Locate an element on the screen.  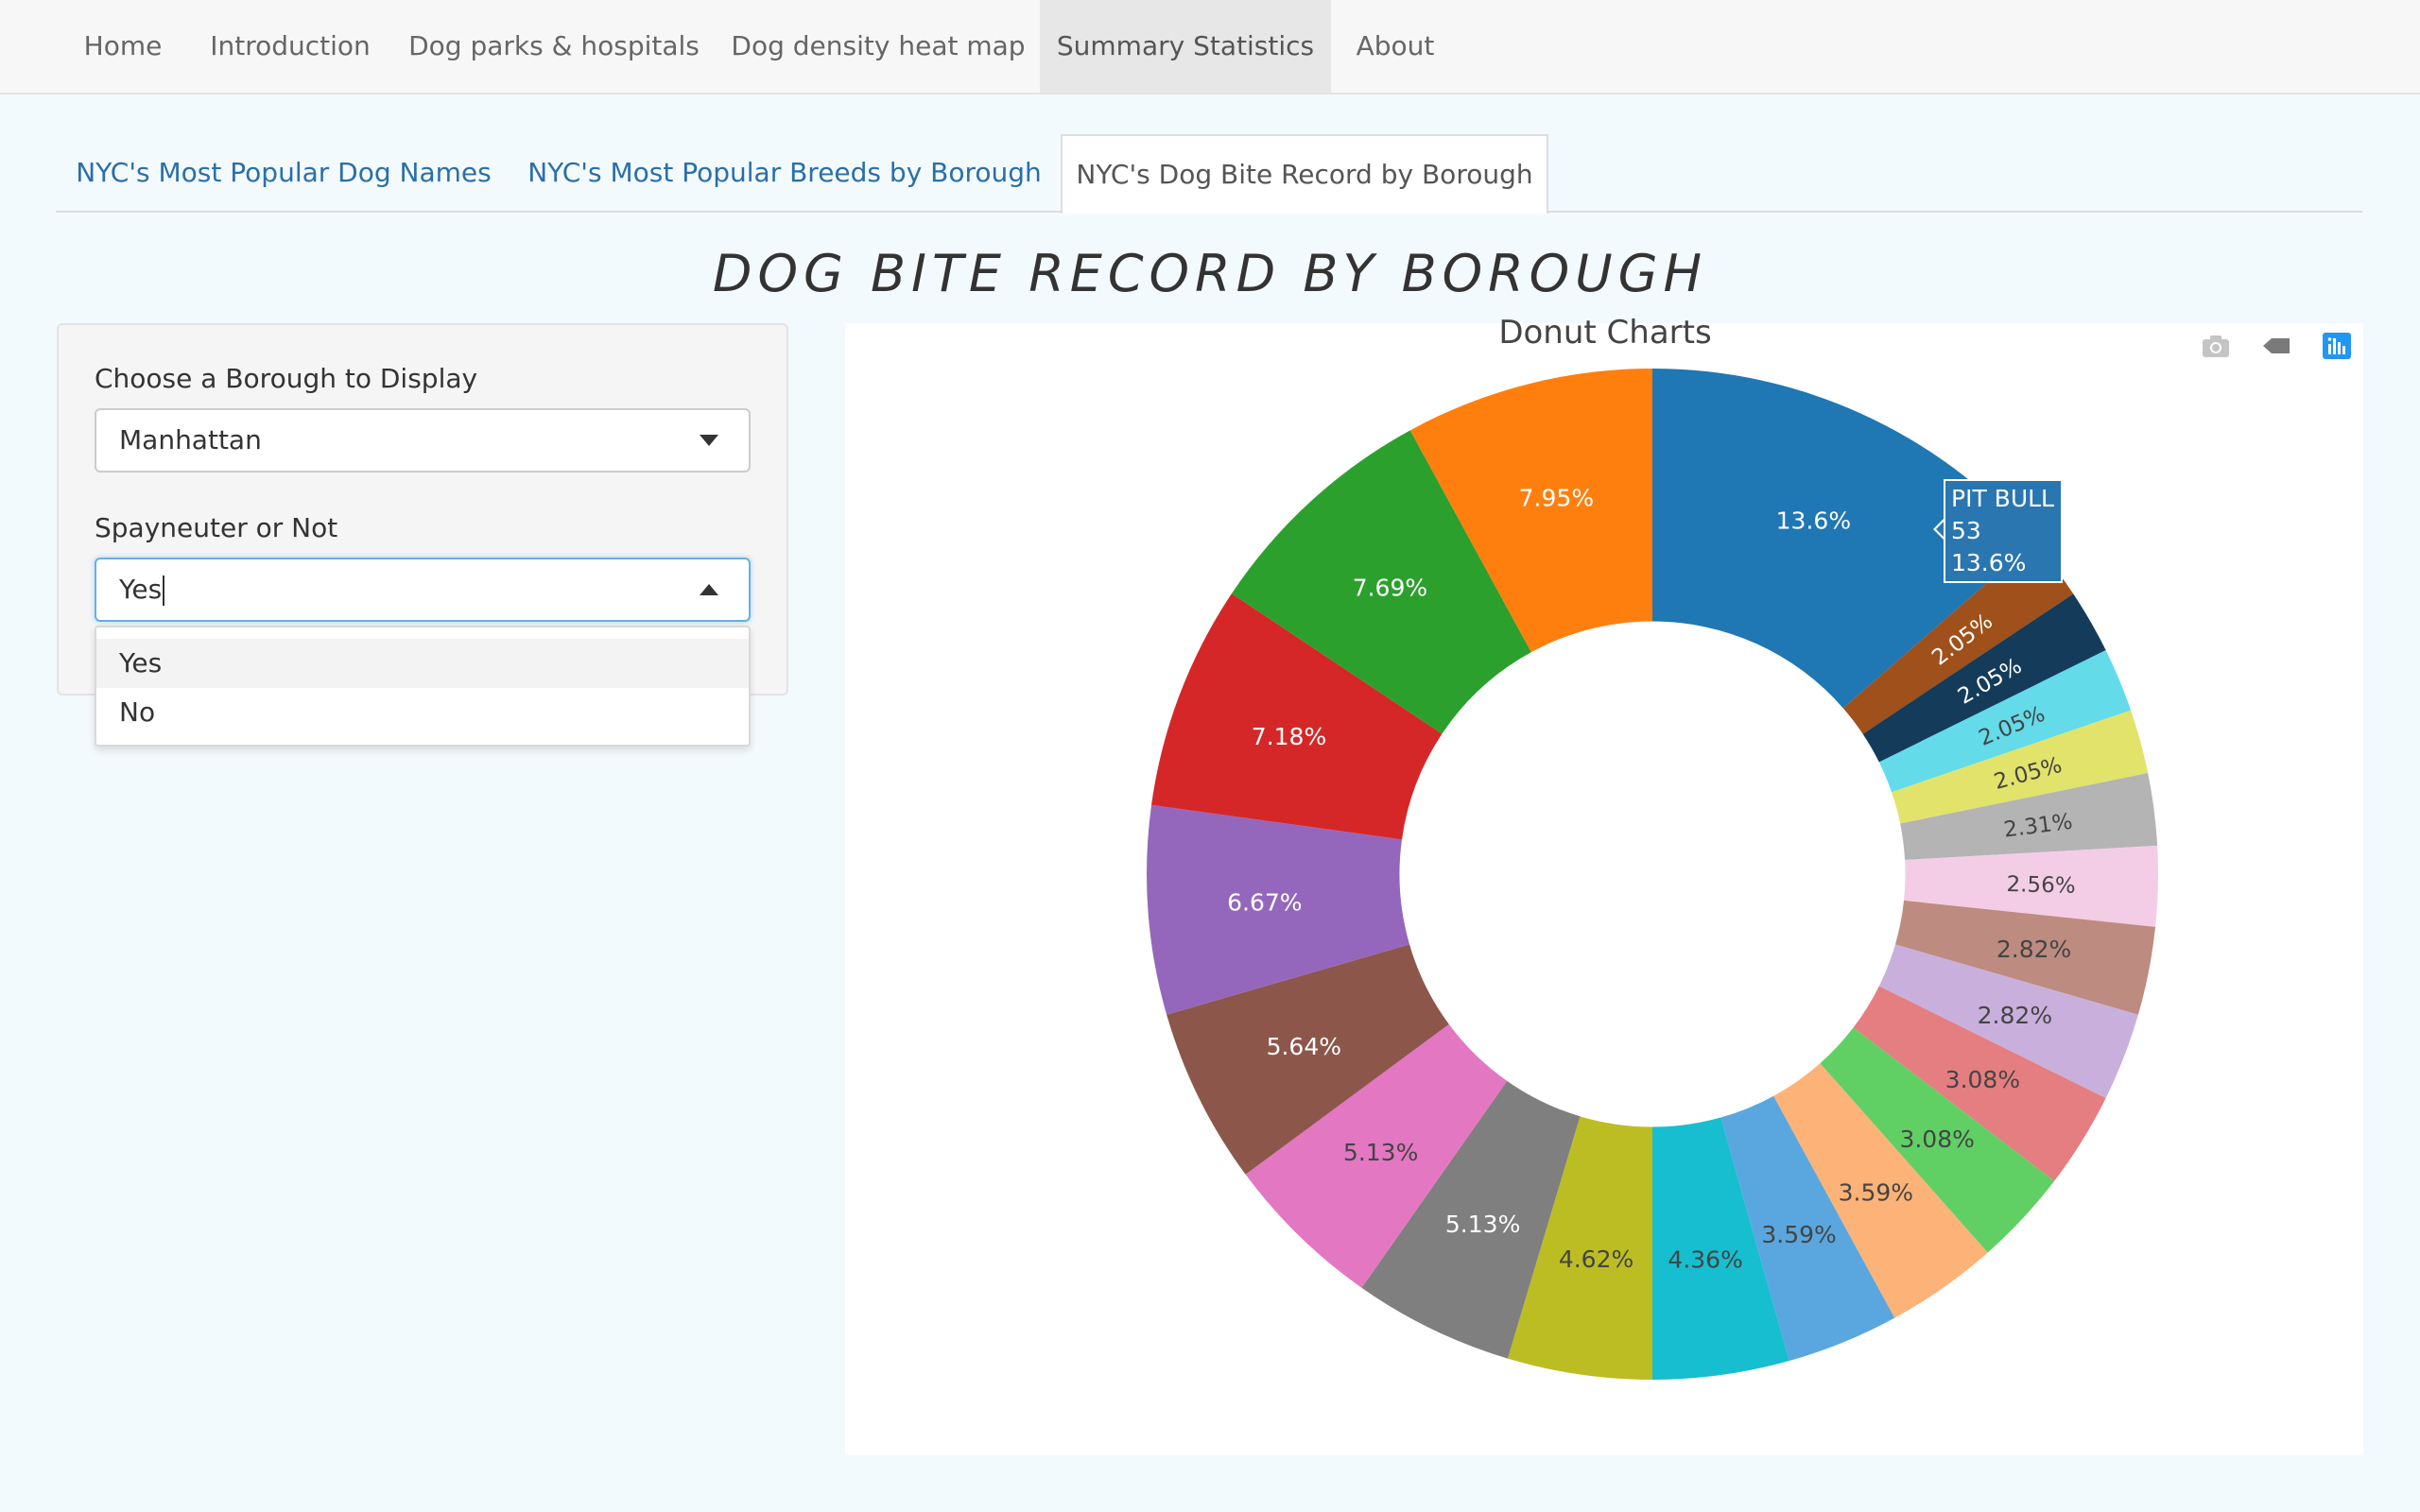
slice-percent-label: 13.6% is located at coordinates (1814, 521).